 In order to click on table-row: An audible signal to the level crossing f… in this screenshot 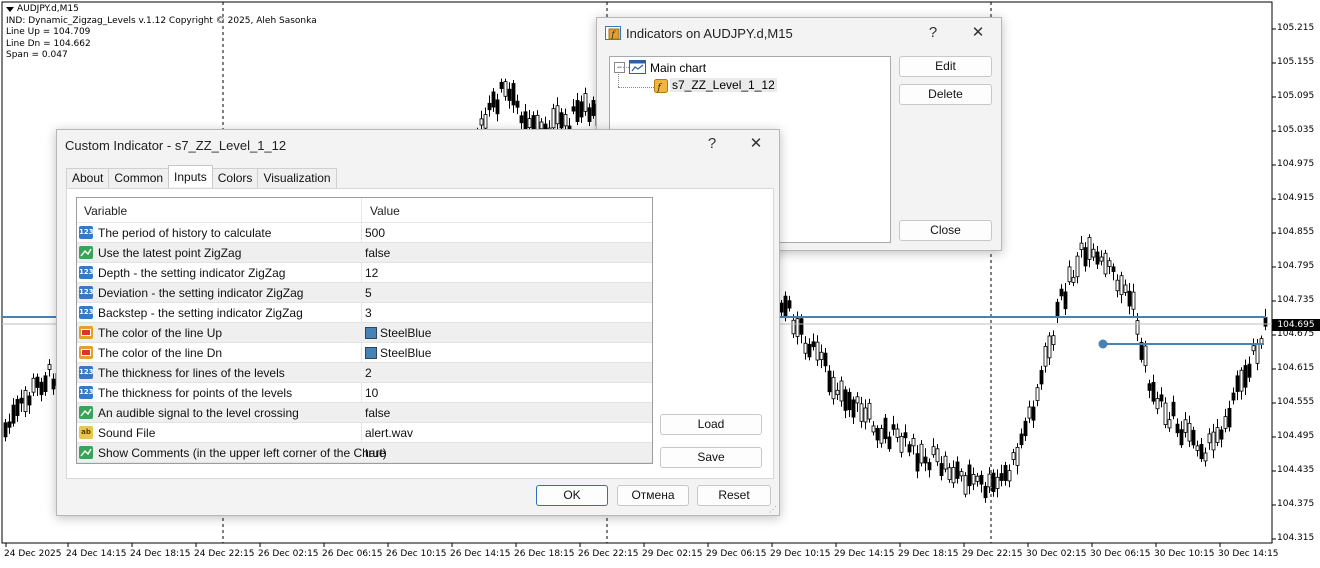, I will do `click(364, 413)`.